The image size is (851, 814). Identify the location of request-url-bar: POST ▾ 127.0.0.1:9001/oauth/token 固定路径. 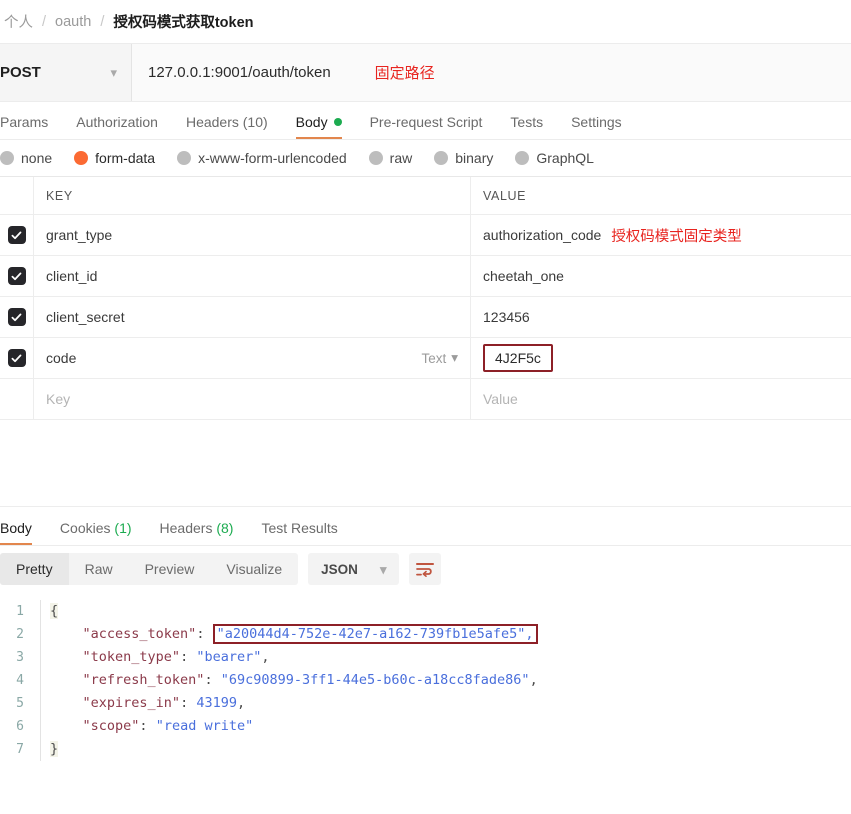
(425, 73).